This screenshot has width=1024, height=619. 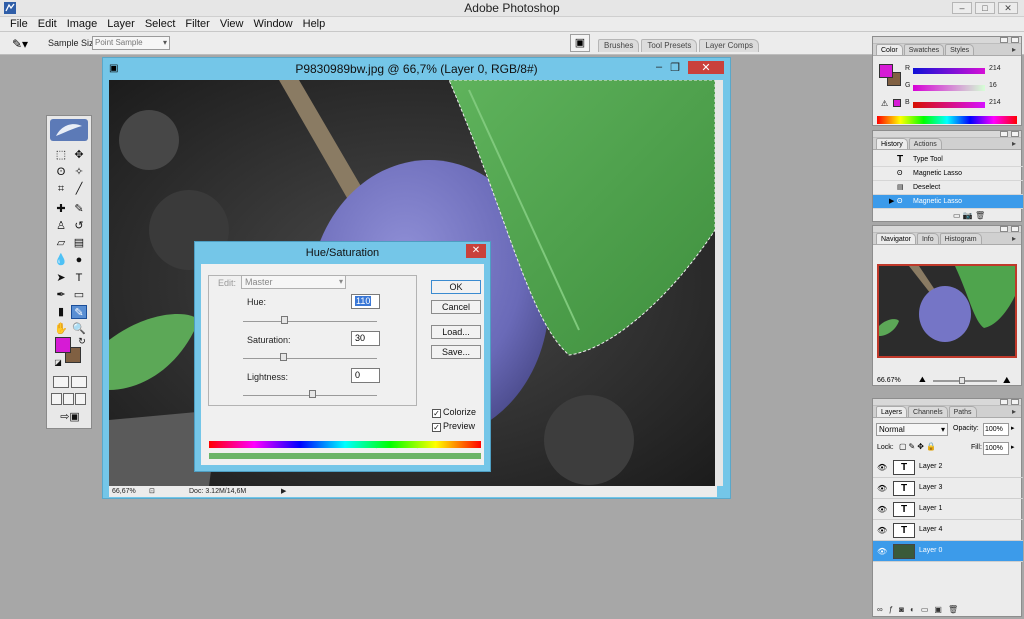 I want to click on fill-arrow-icon: ▸, so click(x=1013, y=447).